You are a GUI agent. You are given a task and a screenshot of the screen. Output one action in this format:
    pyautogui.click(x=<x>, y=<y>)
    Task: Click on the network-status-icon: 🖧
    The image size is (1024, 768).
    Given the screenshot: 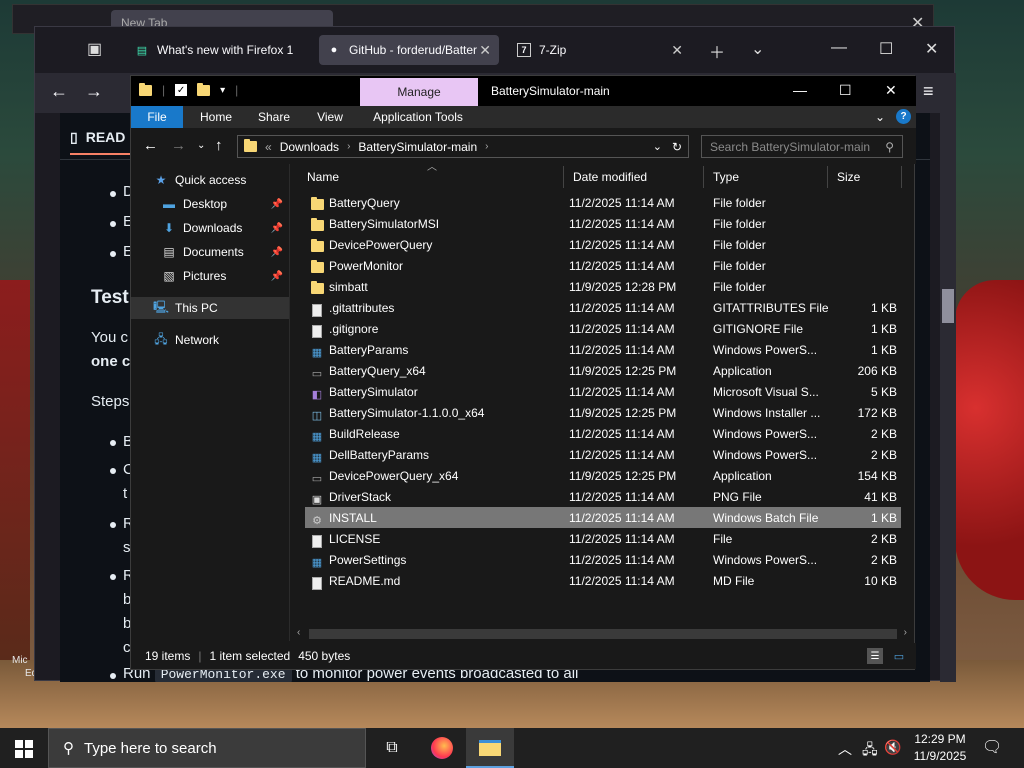 What is the action you would take?
    pyautogui.click(x=870, y=751)
    